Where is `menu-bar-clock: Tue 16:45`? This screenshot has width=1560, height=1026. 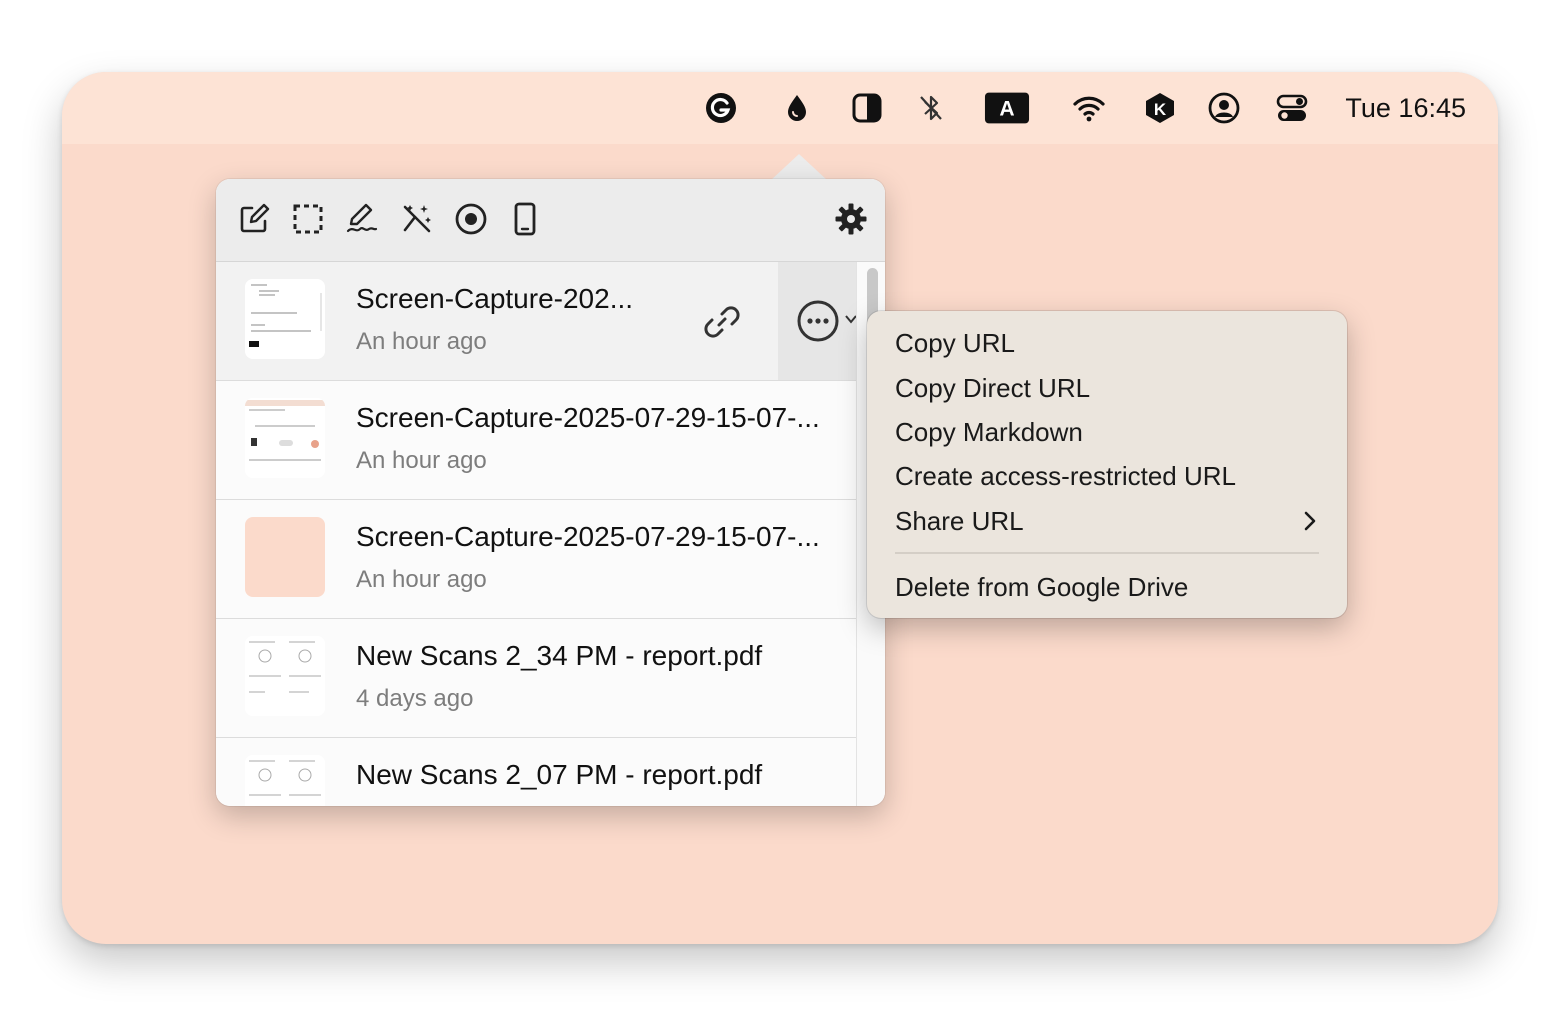 menu-bar-clock: Tue 16:45 is located at coordinates (1405, 108).